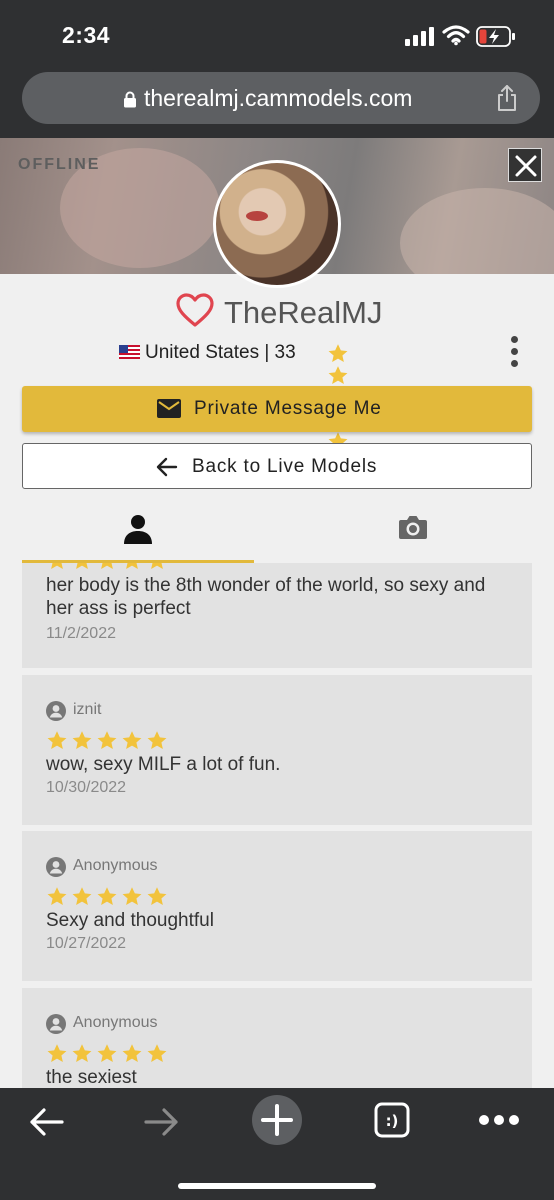 The height and width of the screenshot is (1200, 554). I want to click on private-message-button: Private Message Me, so click(277, 409).